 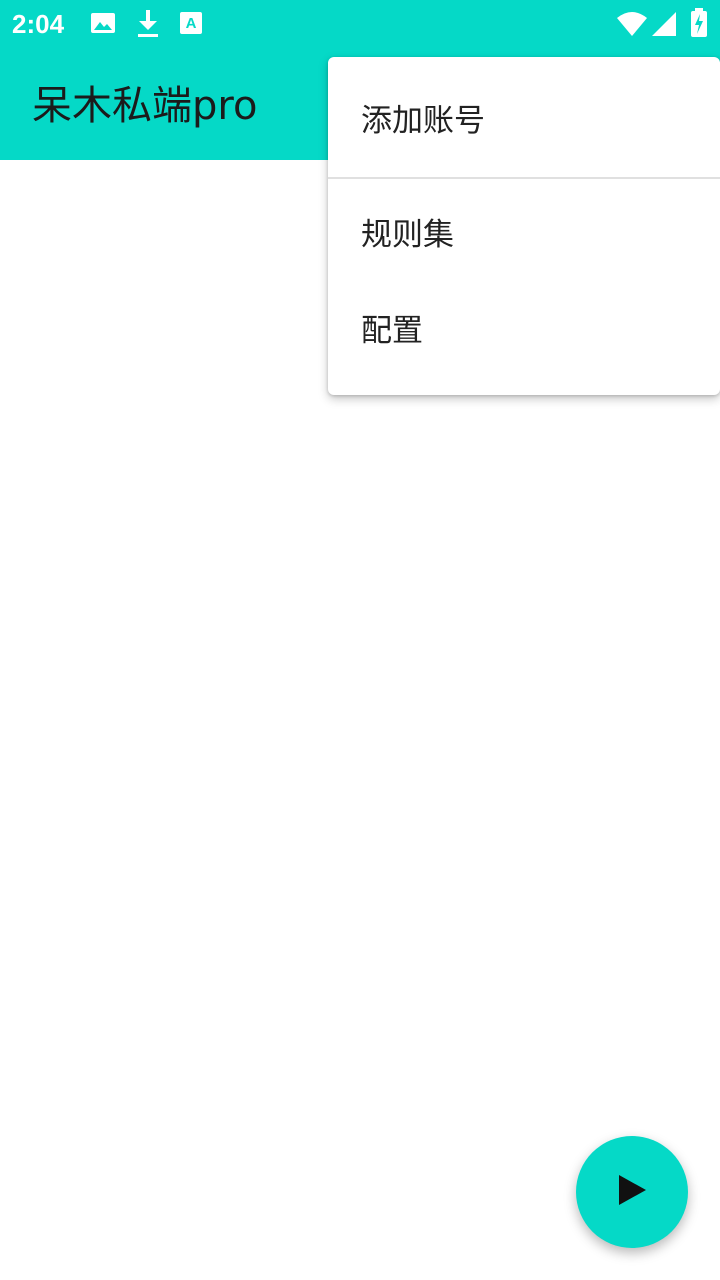 I want to click on a-badge-icon: A, so click(x=191, y=25).